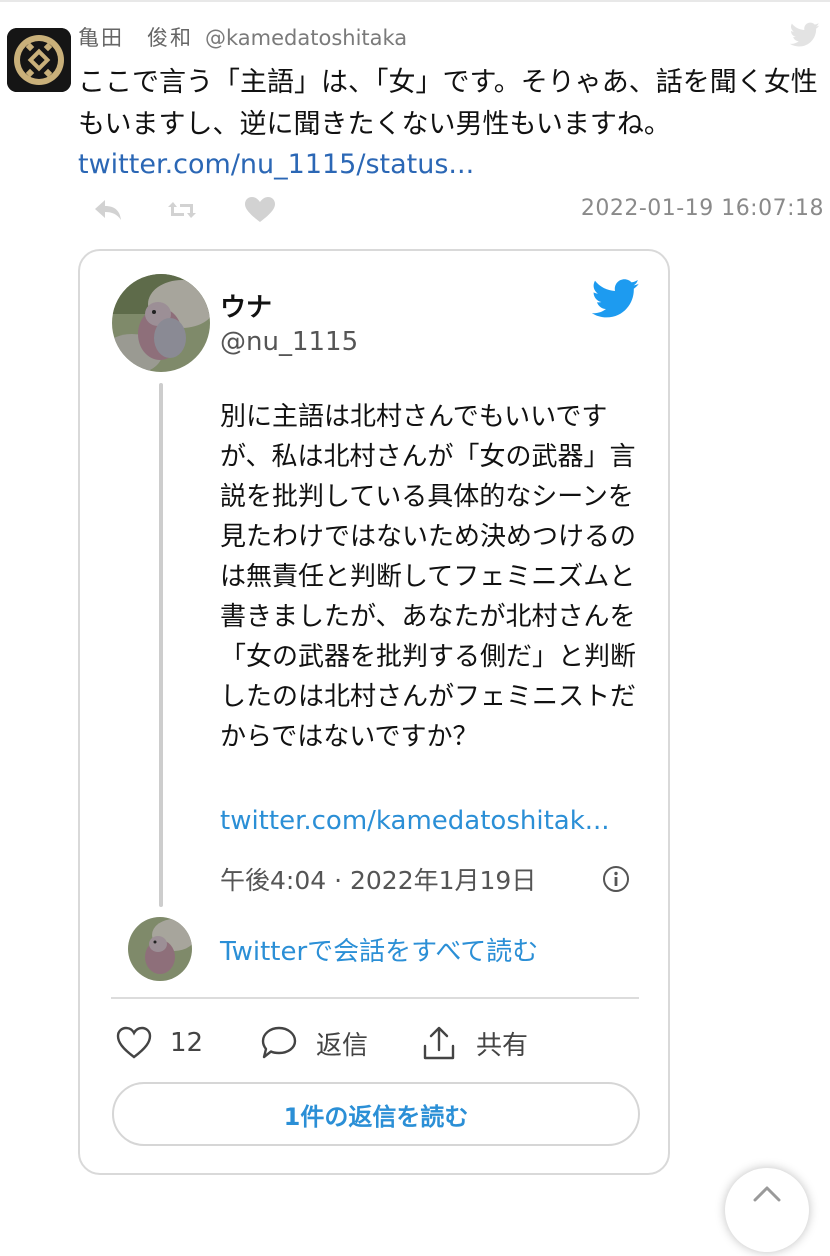  Describe the element at coordinates (502, 1045) in the screenshot. I see `share-label: 共有` at that location.